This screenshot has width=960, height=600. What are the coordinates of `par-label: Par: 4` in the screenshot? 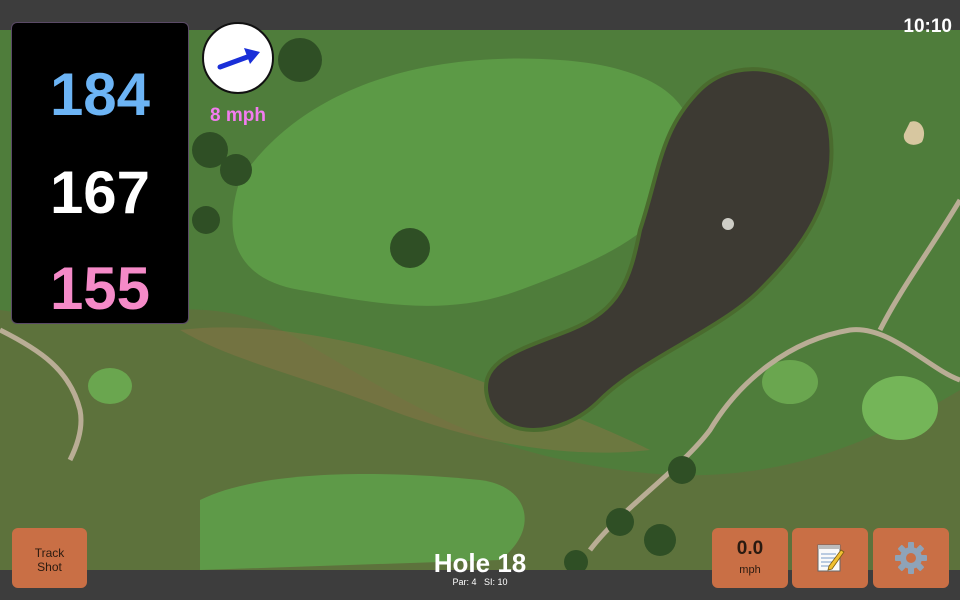 It's located at (464, 582).